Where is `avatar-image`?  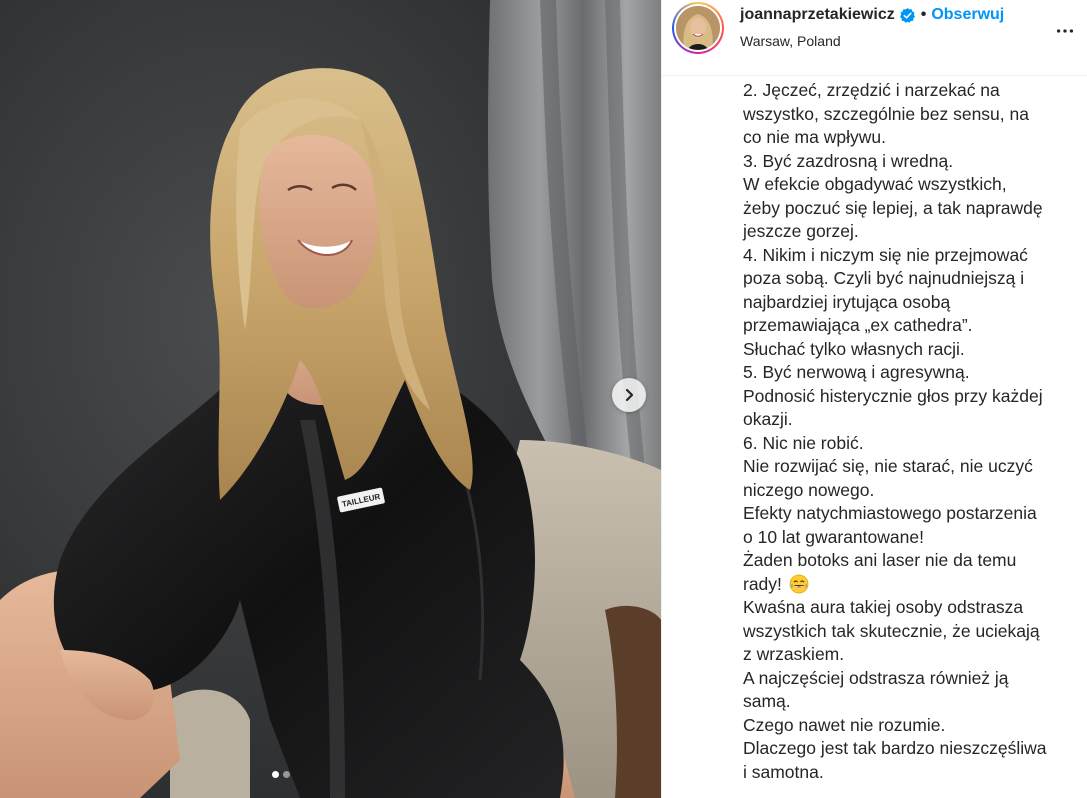 avatar-image is located at coordinates (698, 28).